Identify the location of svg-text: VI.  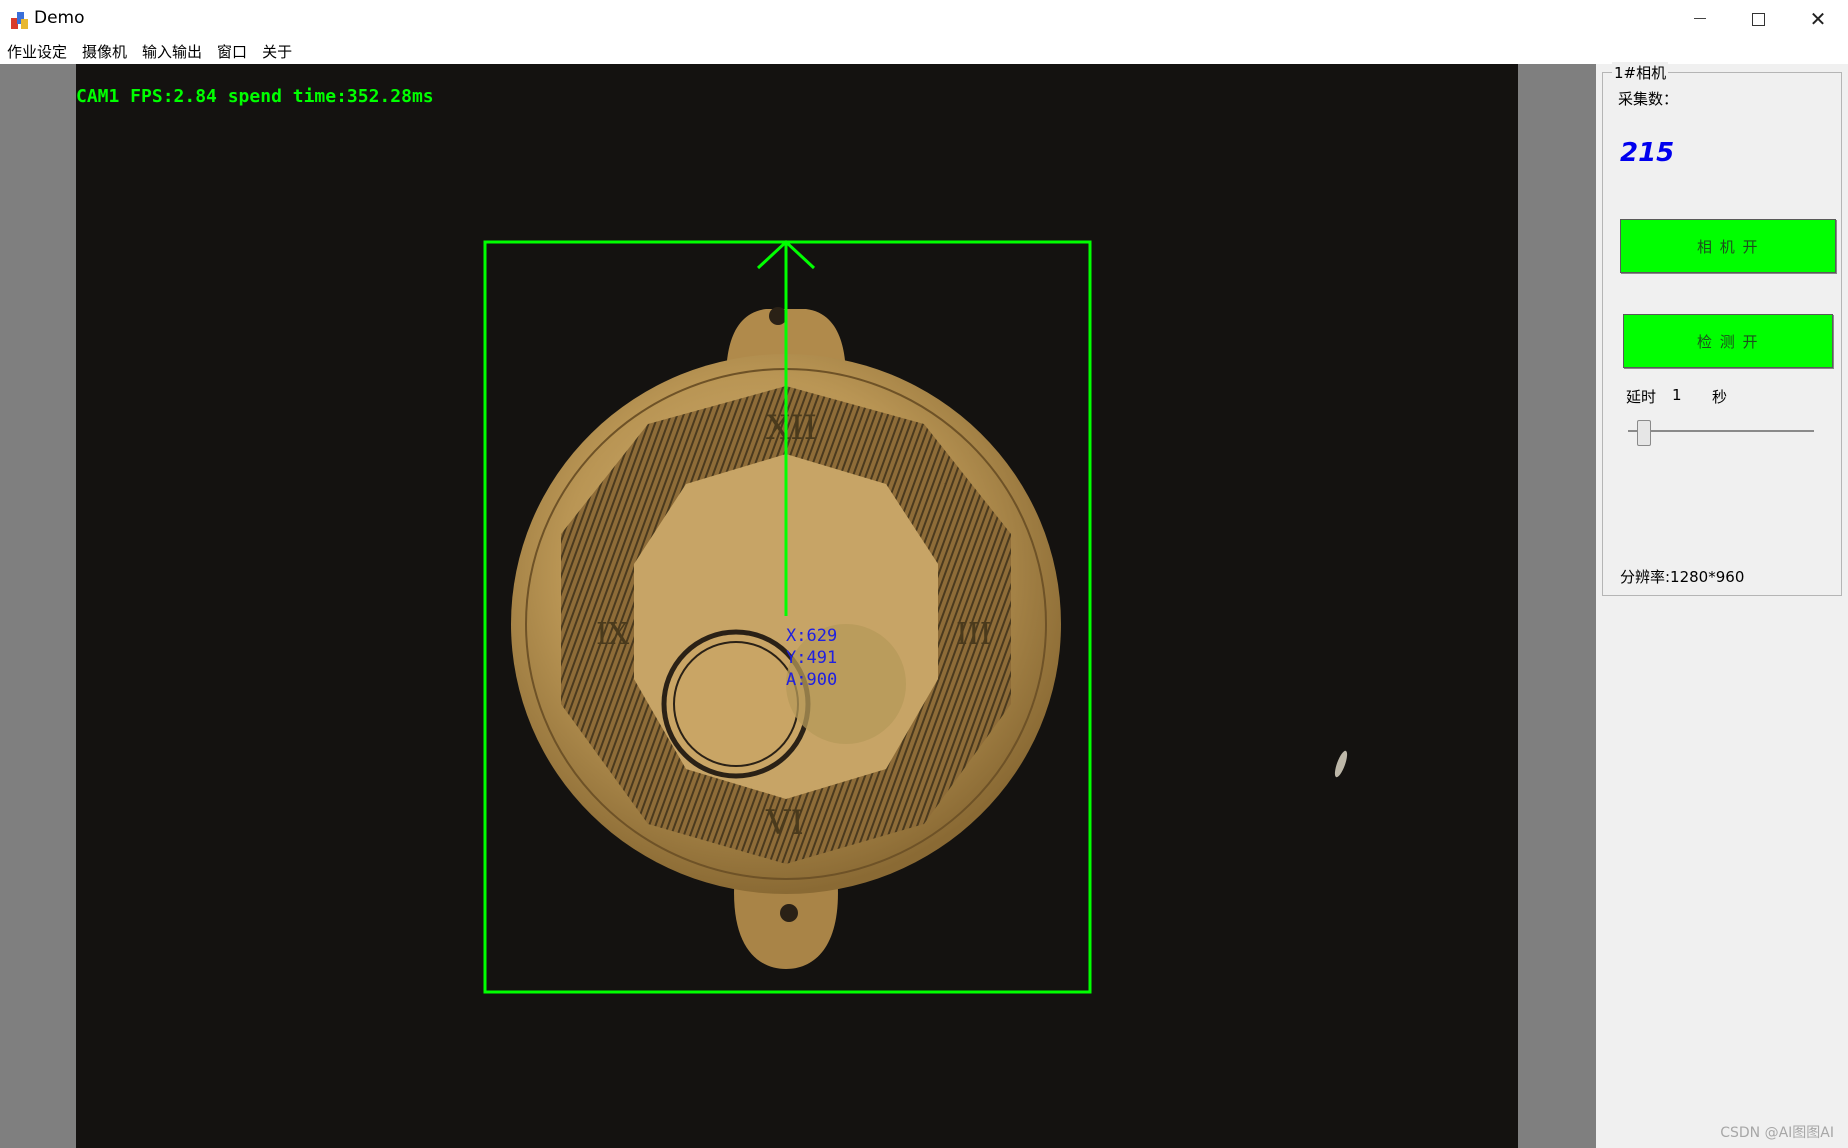
(784, 823).